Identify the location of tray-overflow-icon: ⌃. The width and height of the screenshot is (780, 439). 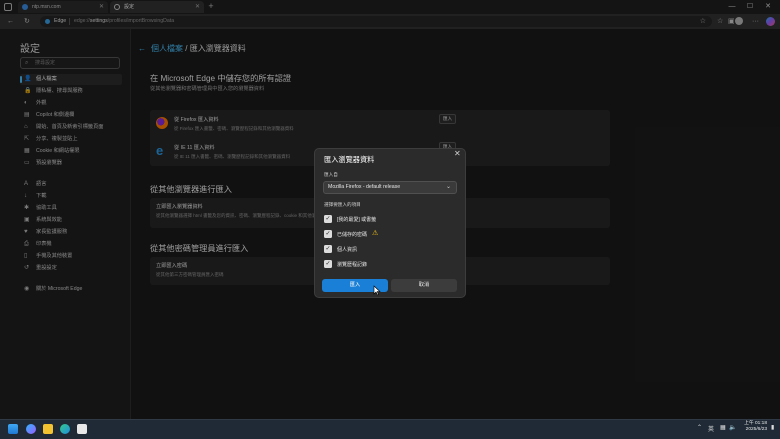
(699, 427).